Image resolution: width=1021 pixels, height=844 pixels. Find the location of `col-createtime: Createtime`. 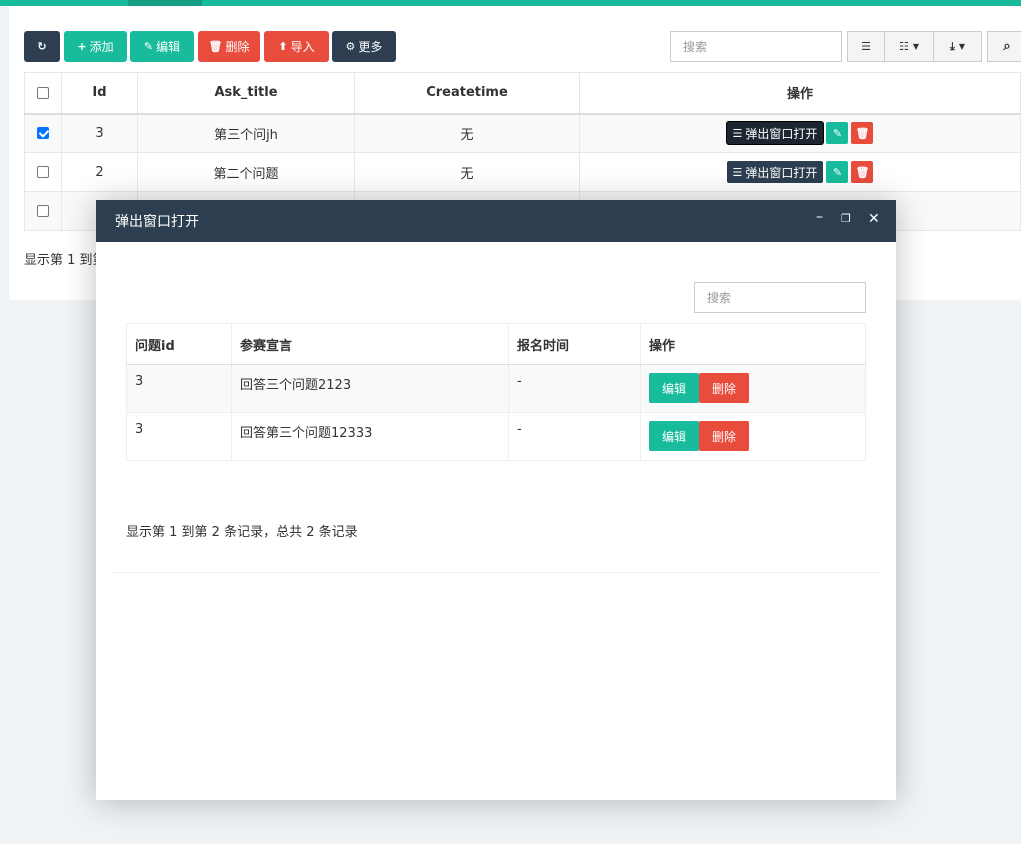

col-createtime: Createtime is located at coordinates (467, 93).